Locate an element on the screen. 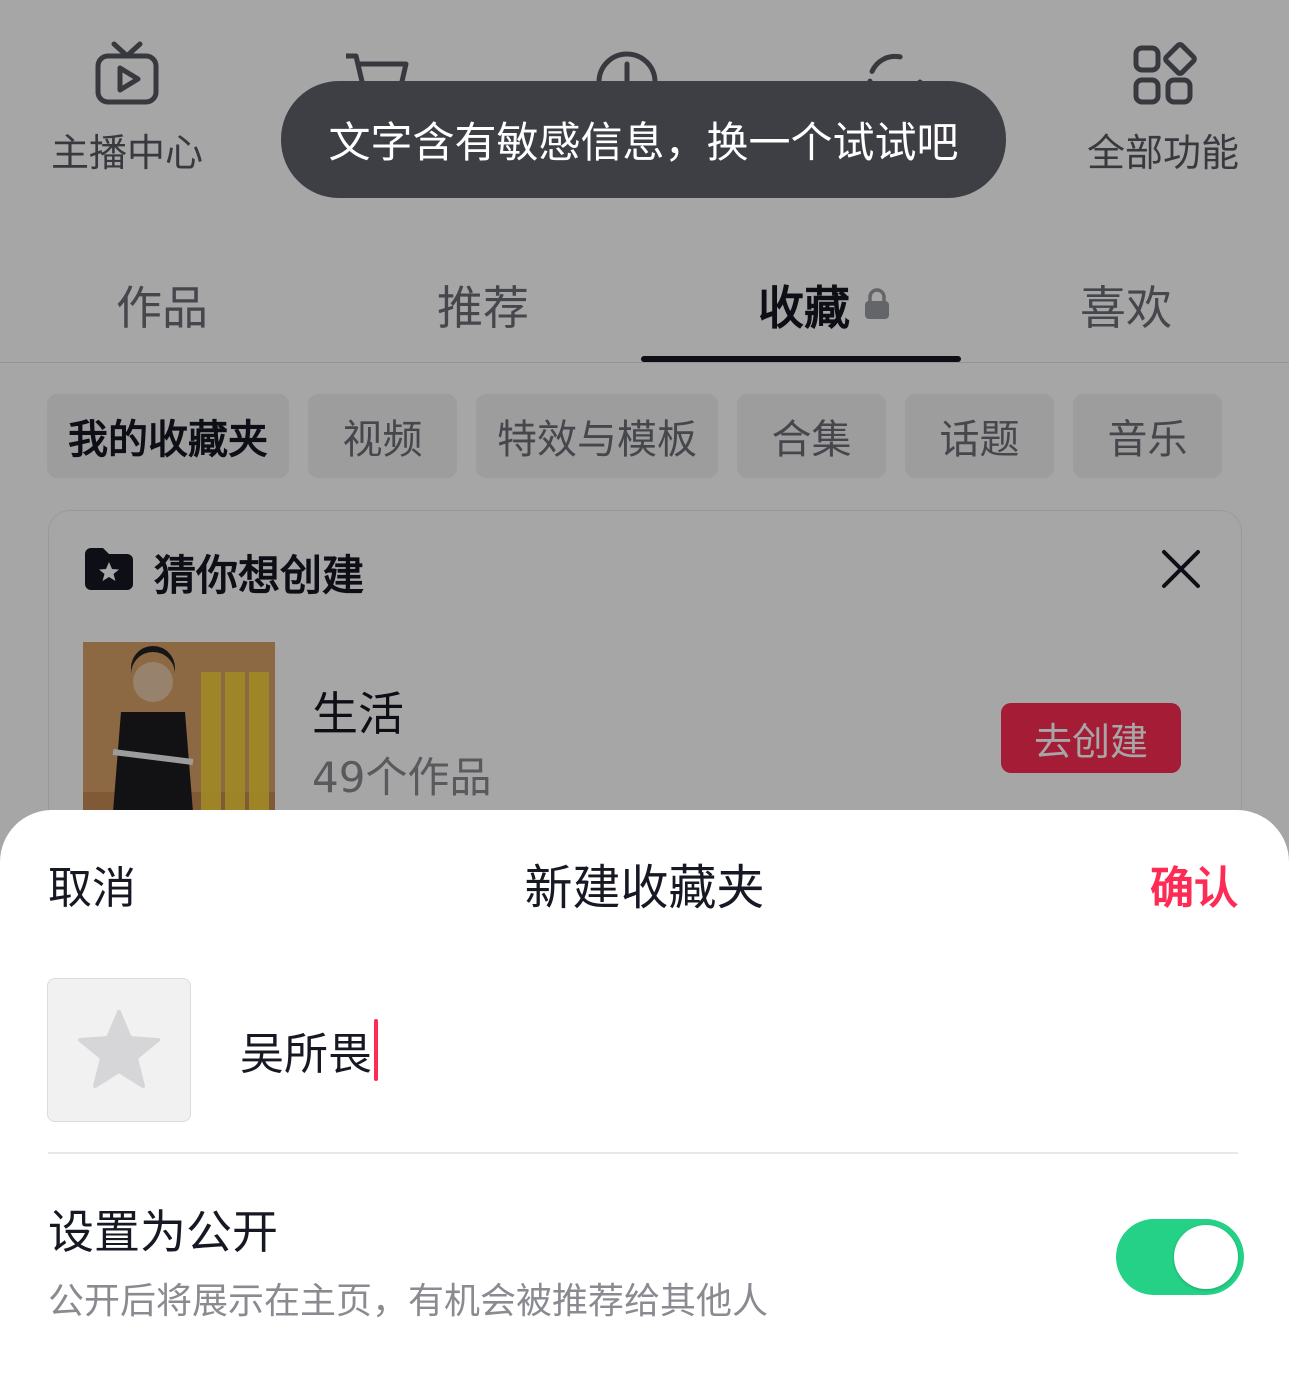 This screenshot has height=1381, width=1289. sheet-title: 新建收藏夹 is located at coordinates (644, 888).